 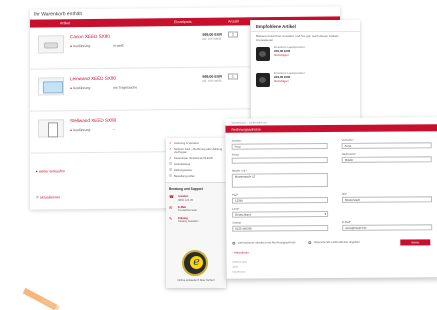 I want to click on email-label: E-Mail*, so click(x=347, y=221).